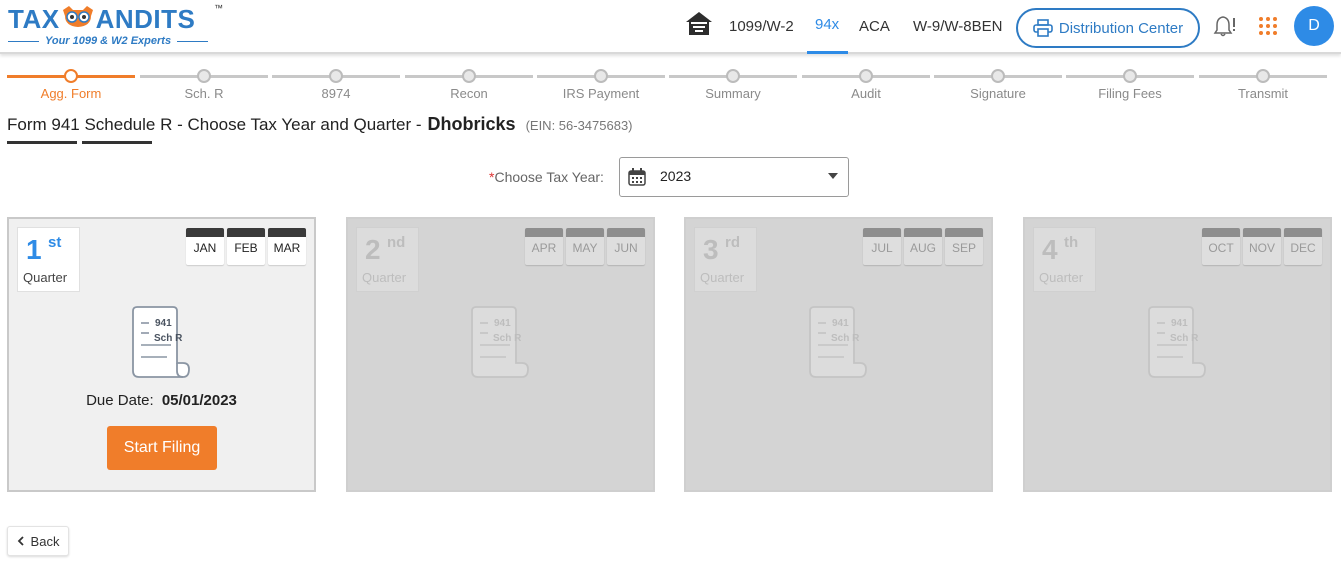 This screenshot has height=578, width=1341. What do you see at coordinates (998, 93) in the screenshot?
I see `step-label: Signature` at bounding box center [998, 93].